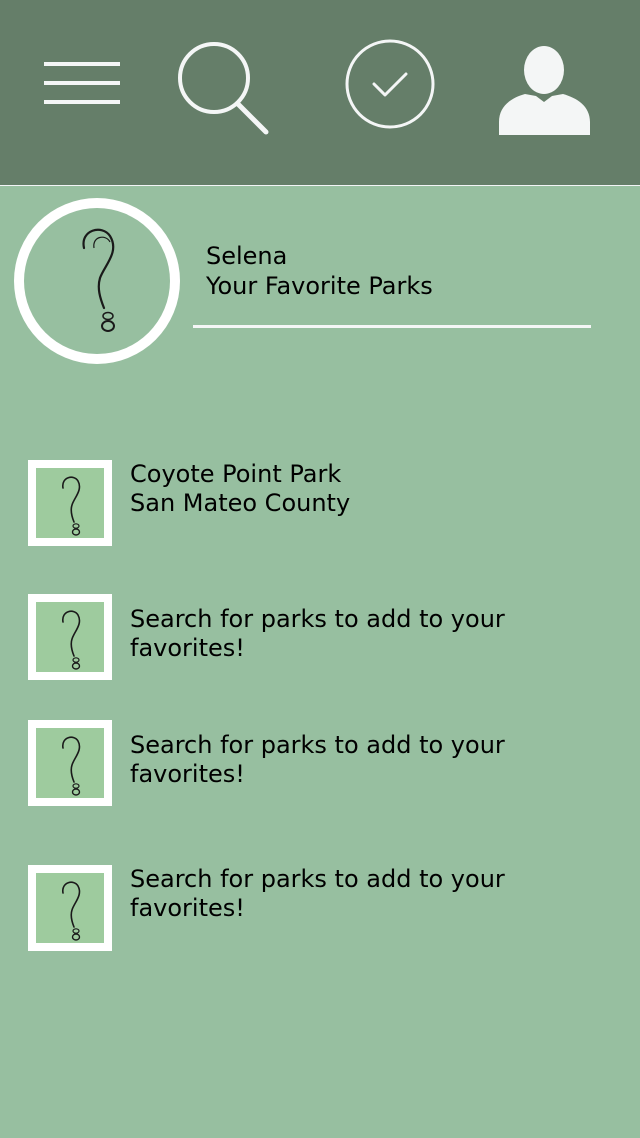 The width and height of the screenshot is (640, 1138). I want to click on check-circle-icon, so click(390, 84).